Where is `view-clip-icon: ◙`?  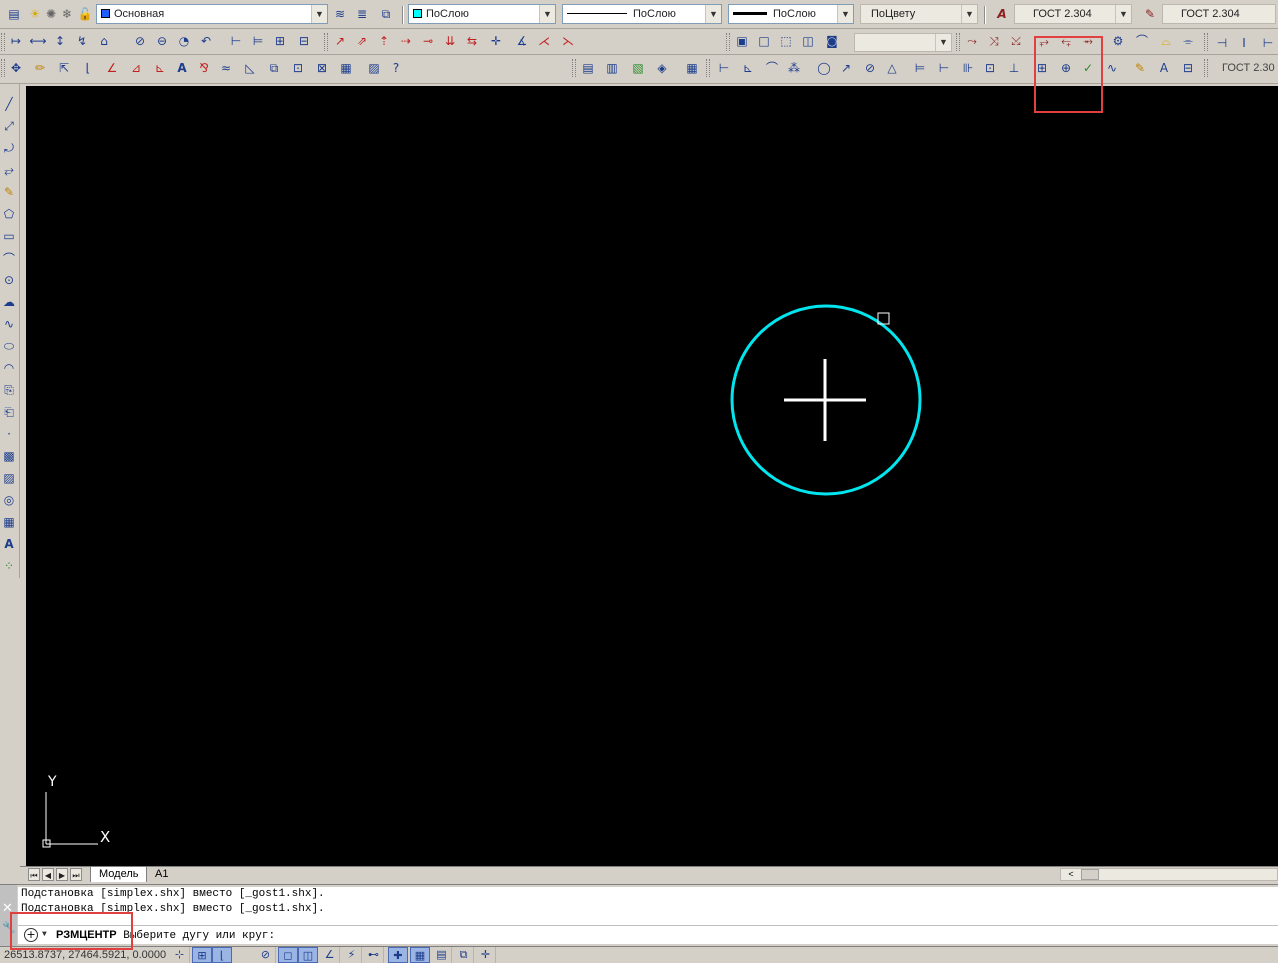 view-clip-icon: ◙ is located at coordinates (832, 41).